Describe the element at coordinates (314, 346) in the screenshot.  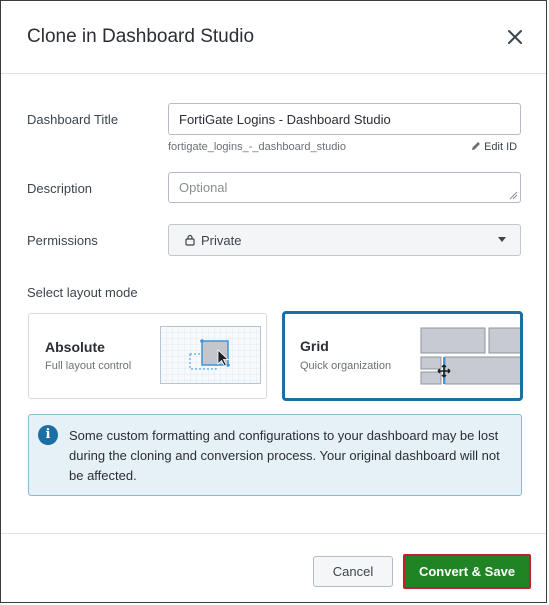
I see `layout-card-title: Grid` at that location.